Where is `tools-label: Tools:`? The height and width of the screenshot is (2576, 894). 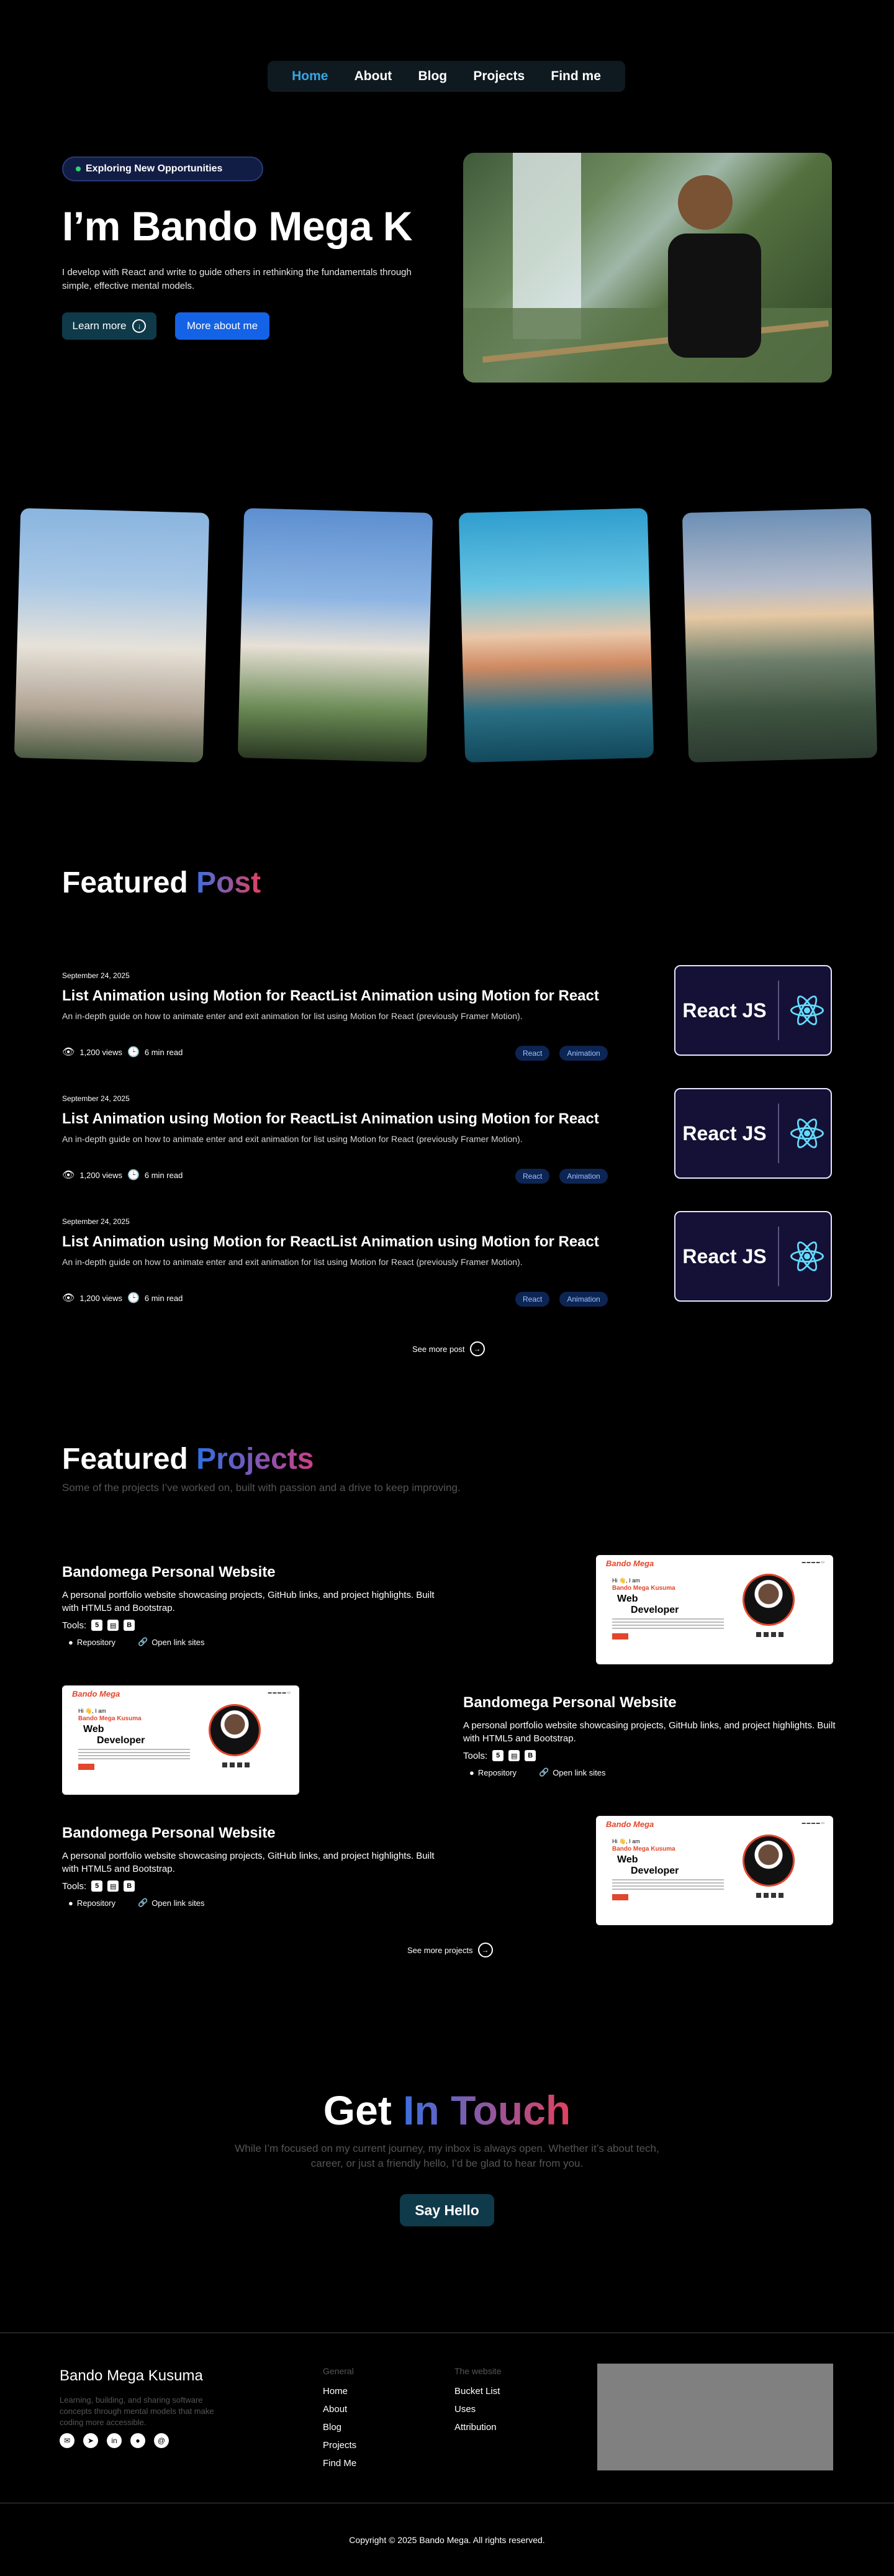 tools-label: Tools: is located at coordinates (74, 1886).